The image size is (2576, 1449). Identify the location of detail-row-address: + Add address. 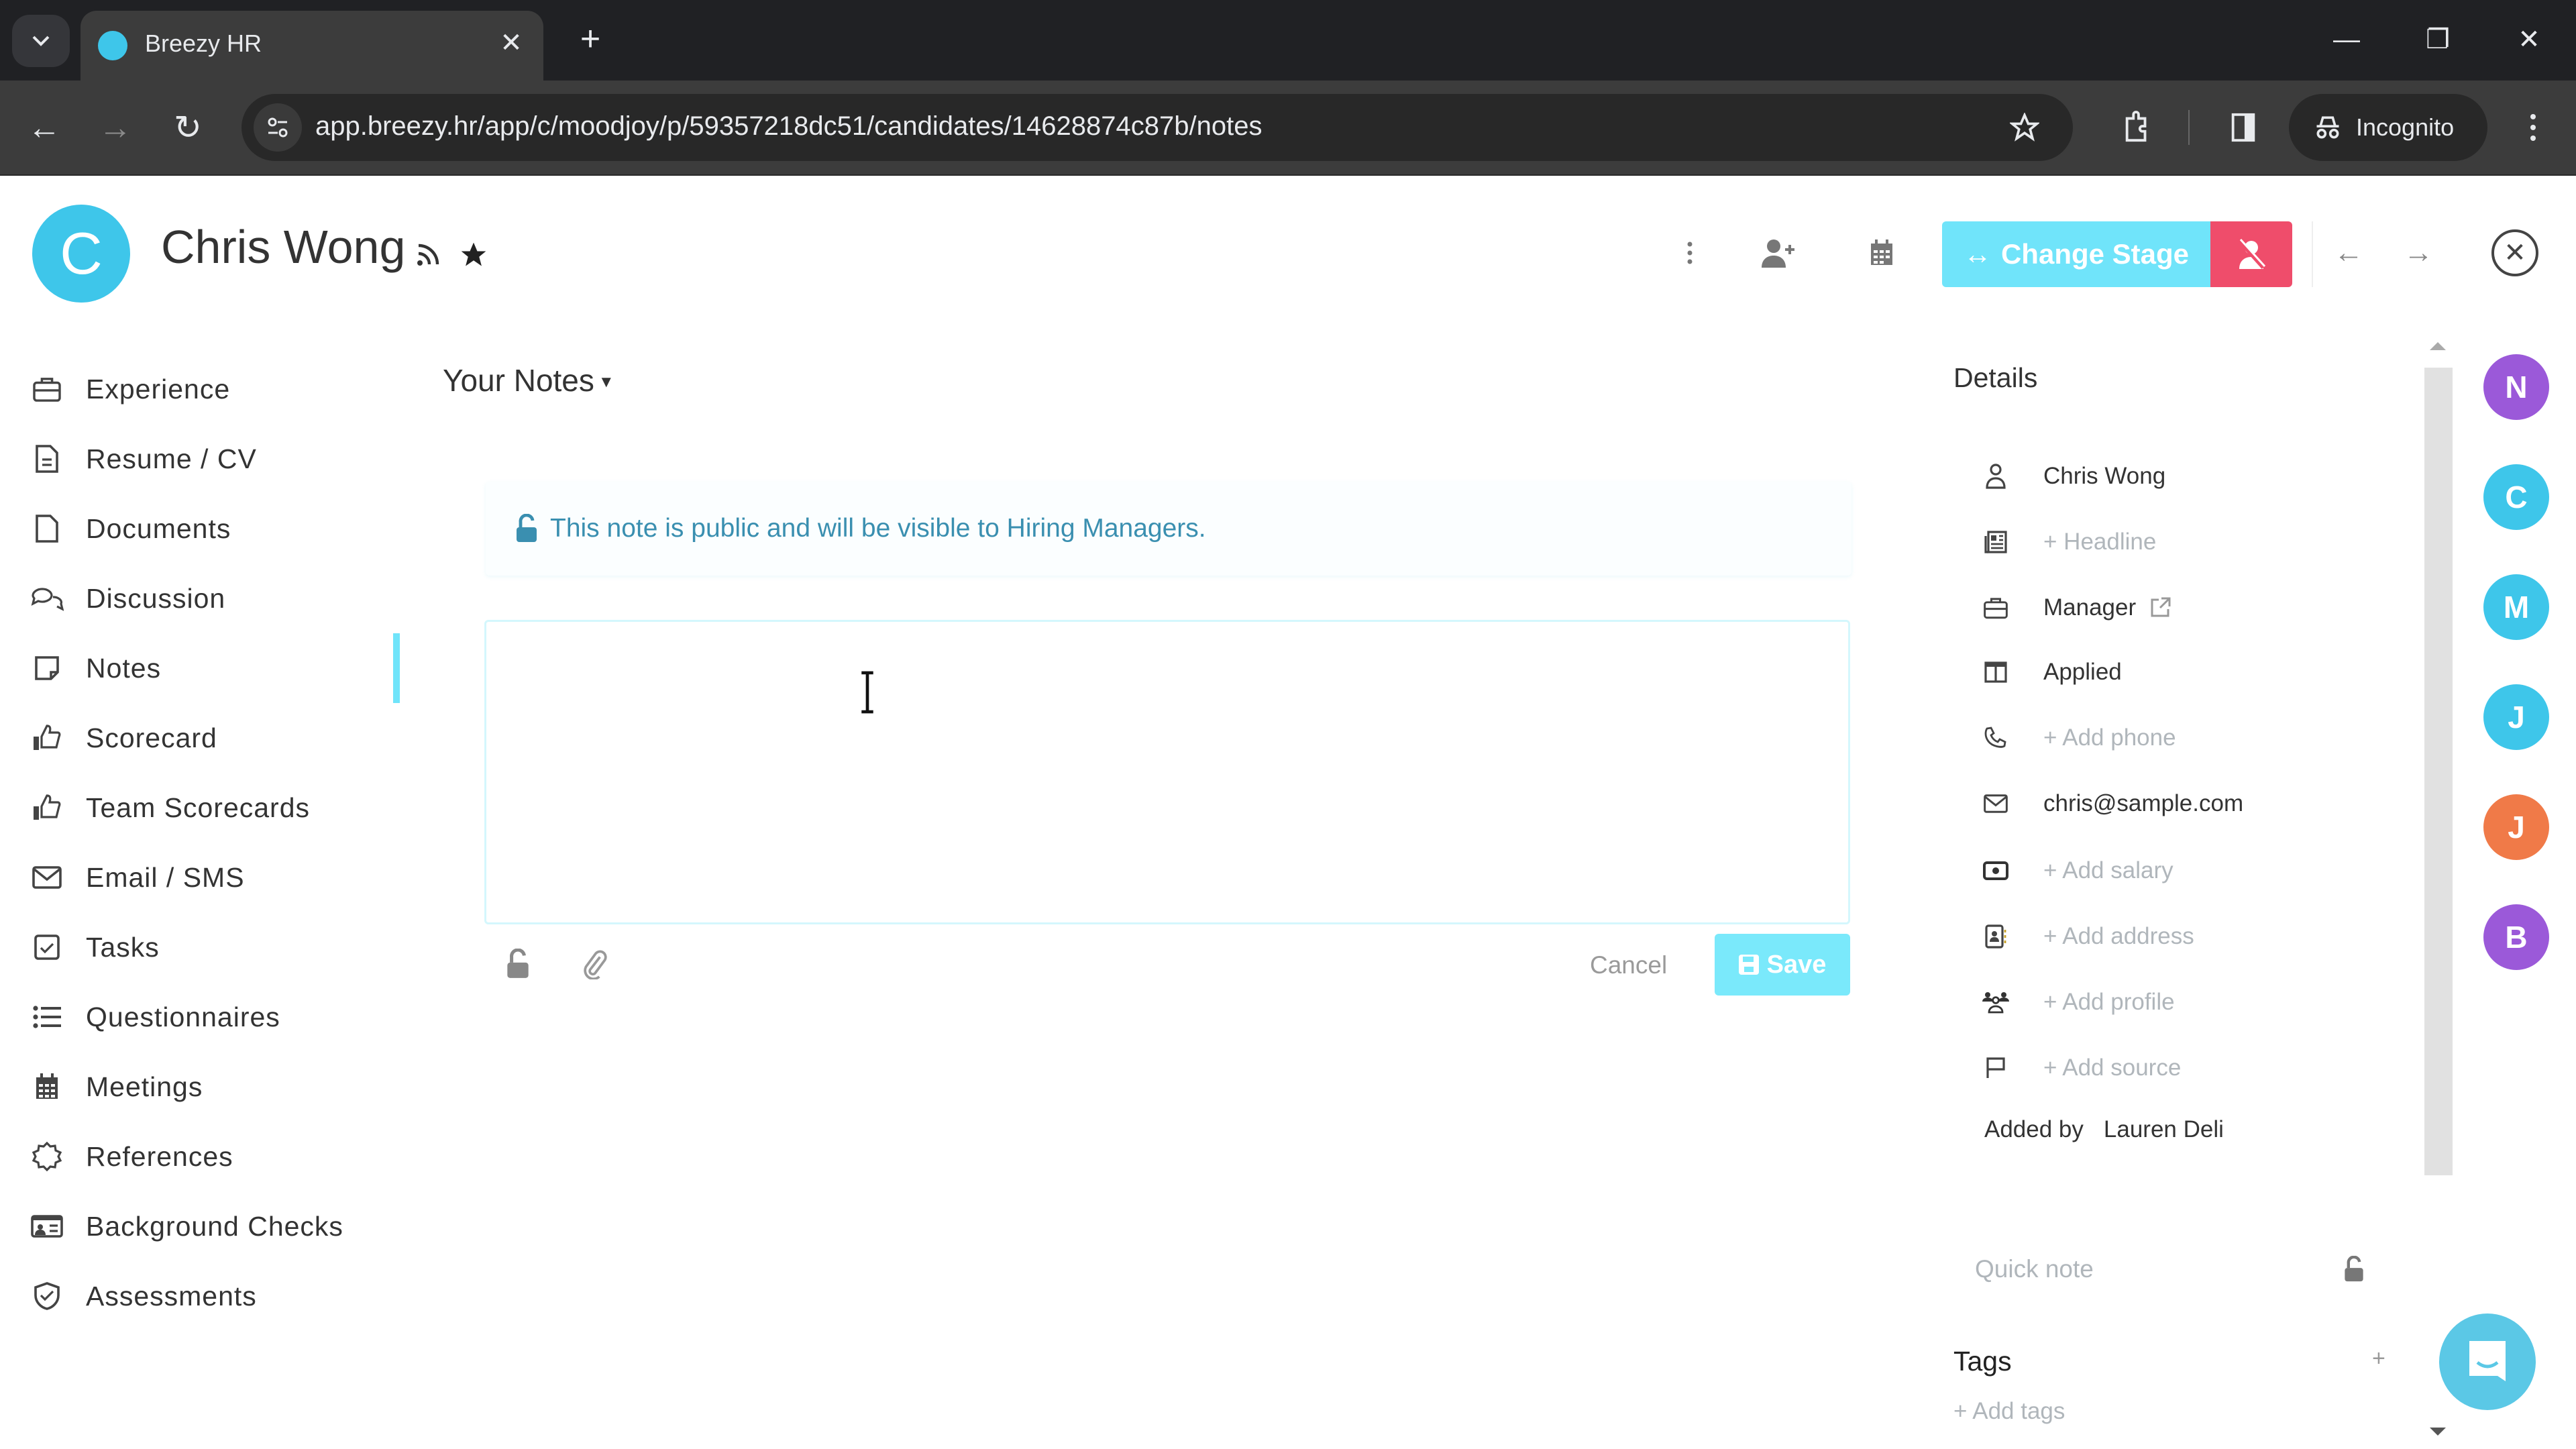
(2180, 936).